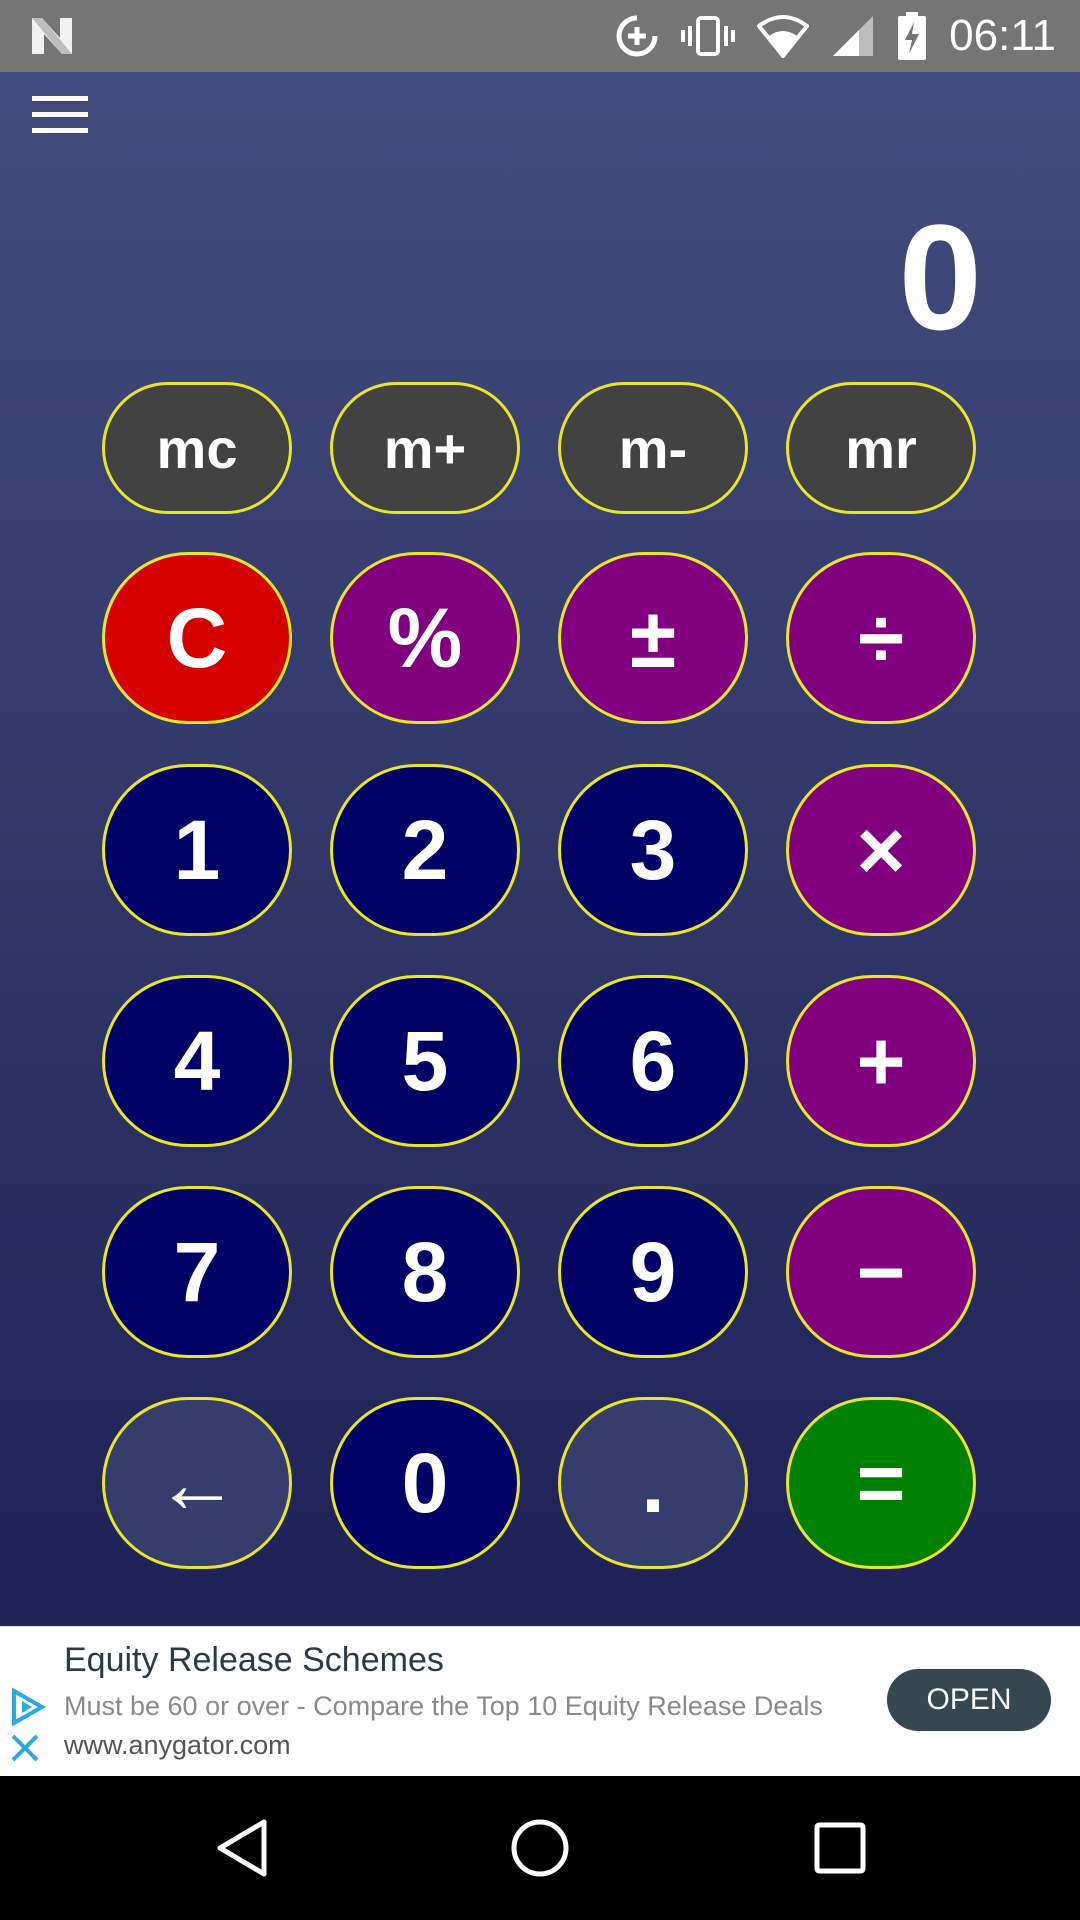 The width and height of the screenshot is (1080, 1920). What do you see at coordinates (254, 1660) in the screenshot?
I see `ad-title: Equity Release Schemes` at bounding box center [254, 1660].